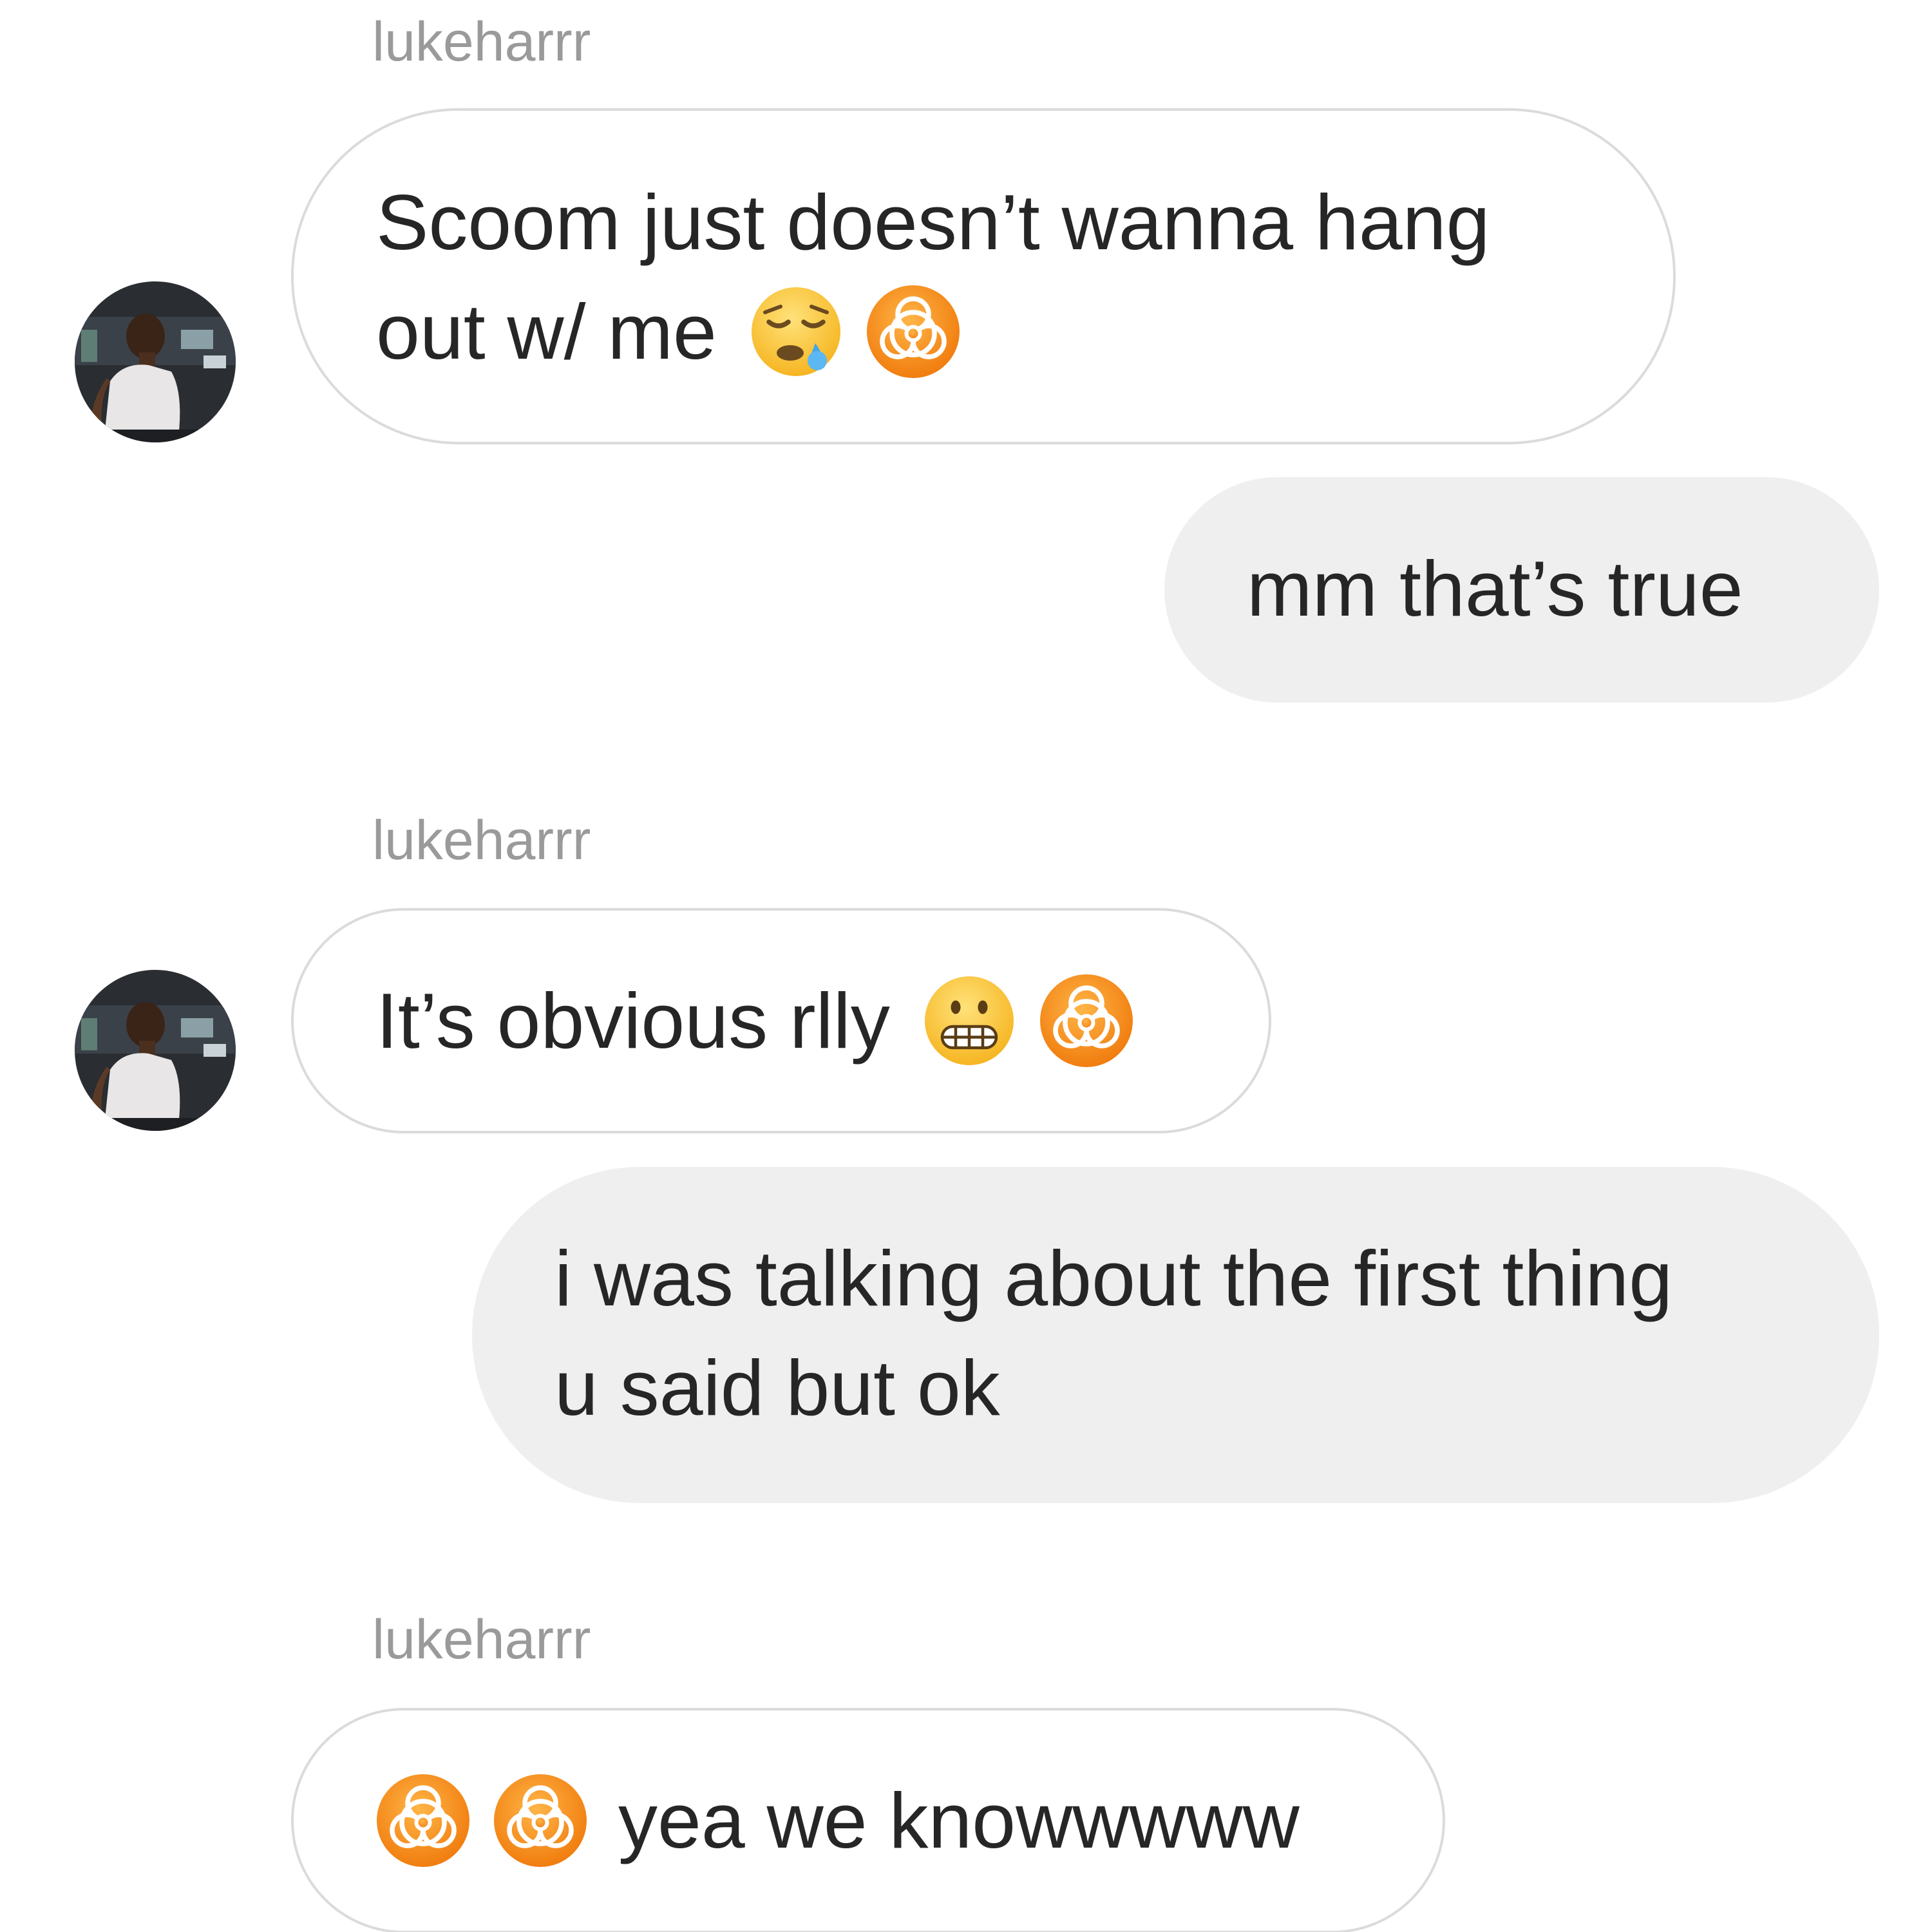  Describe the element at coordinates (1025, 332) in the screenshot. I see `message-text-line: out w/ me` at that location.